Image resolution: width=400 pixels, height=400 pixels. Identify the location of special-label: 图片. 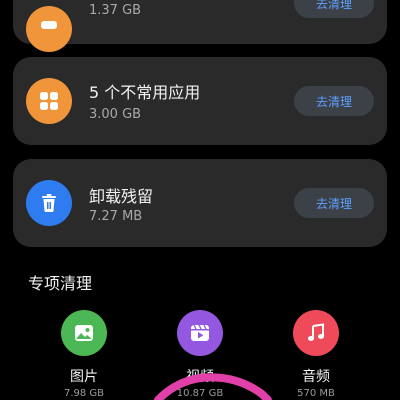
(84, 377).